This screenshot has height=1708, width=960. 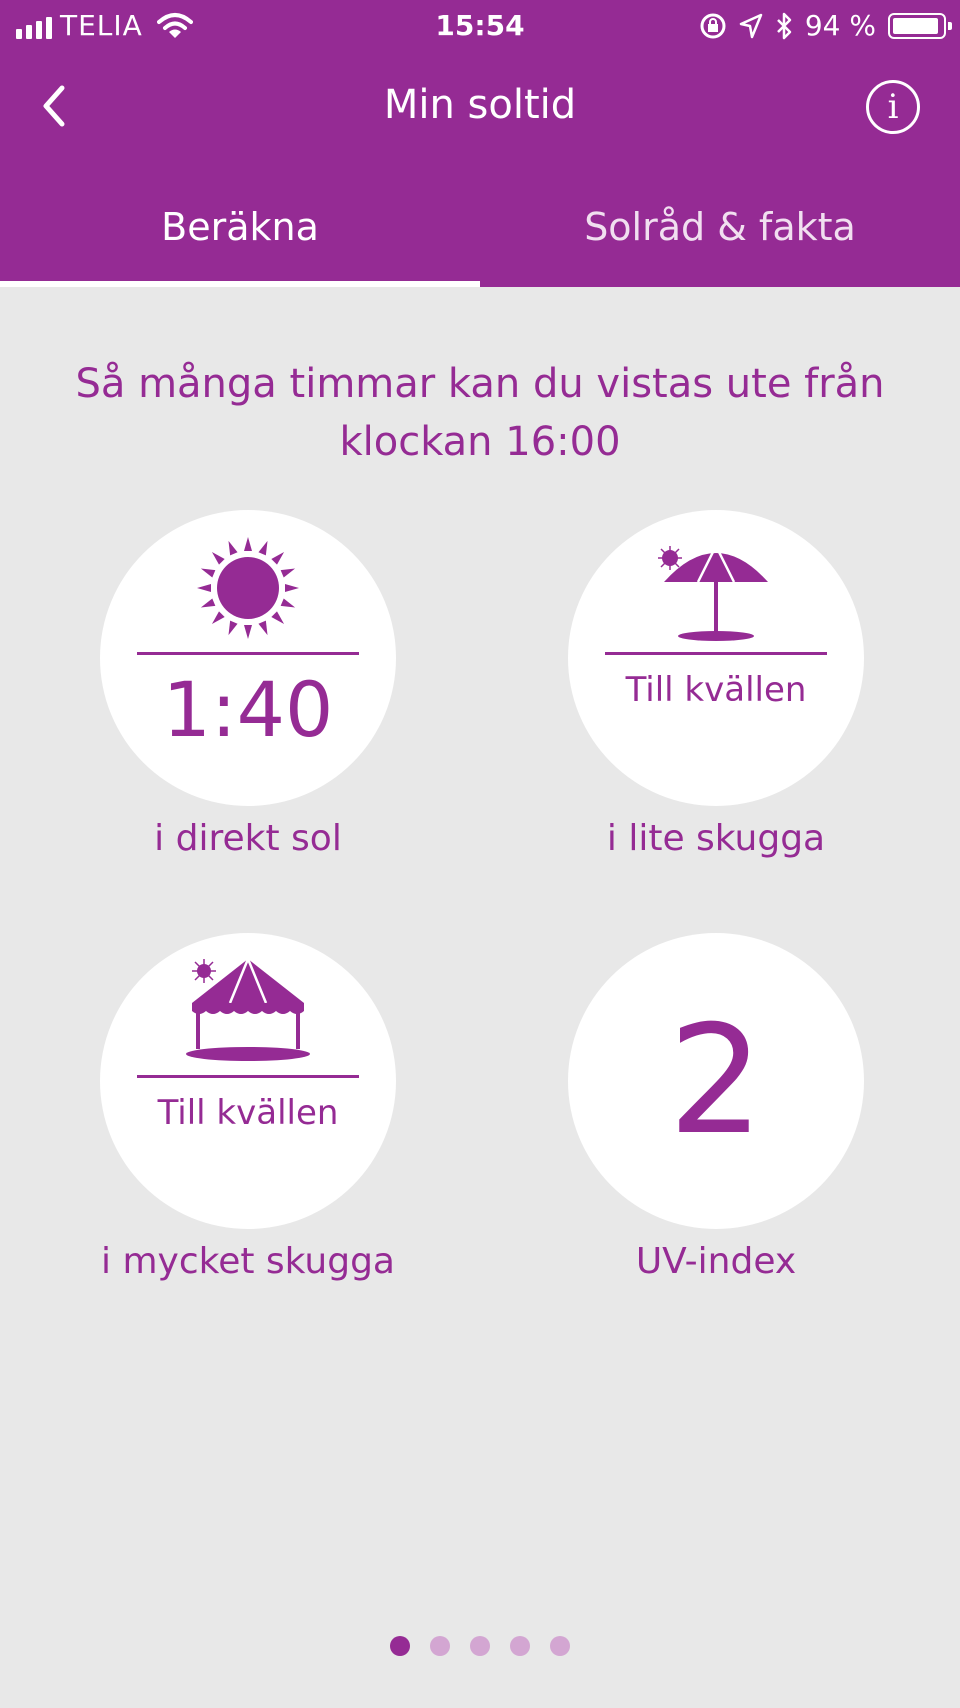 I want to click on much-shade-value: Till kvällen, so click(x=248, y=1113).